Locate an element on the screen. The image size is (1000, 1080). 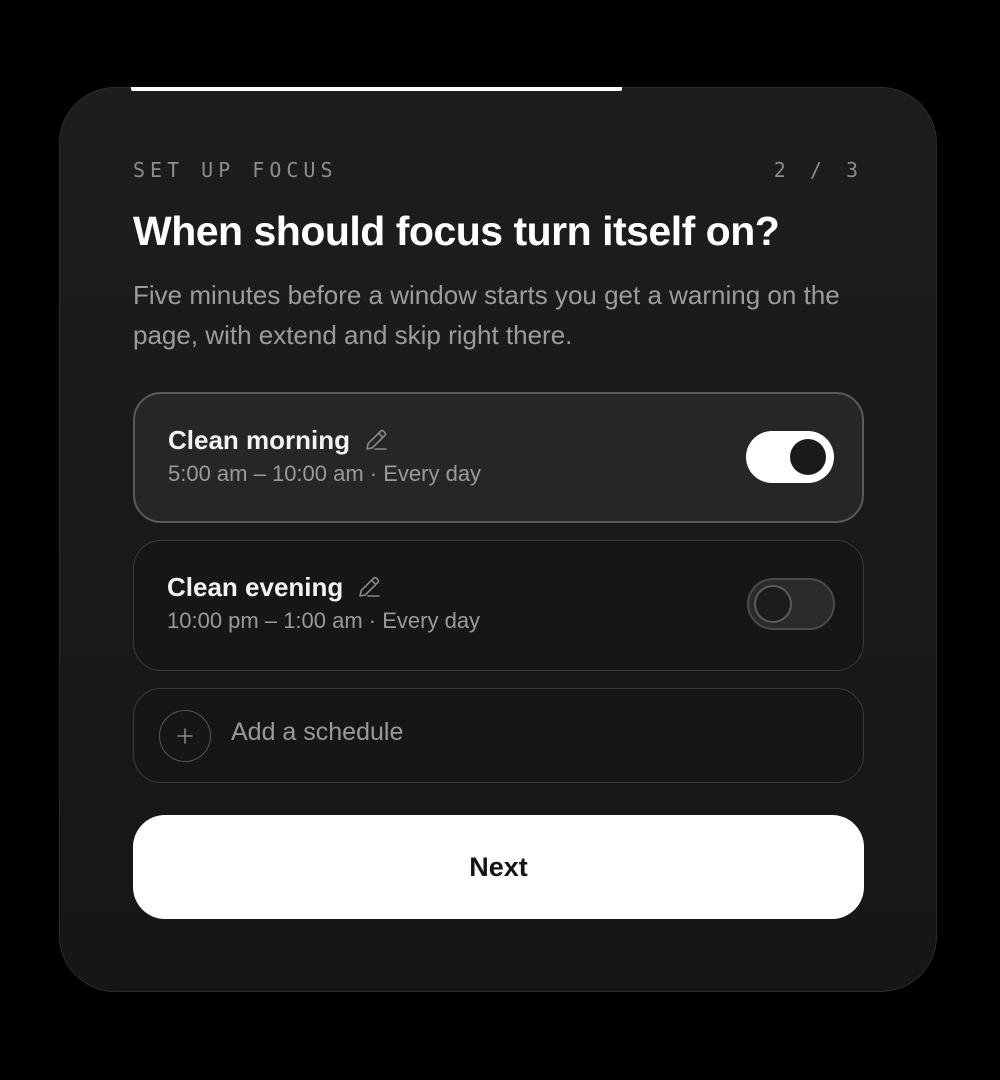
schedule-name: Clean evening is located at coordinates (255, 586).